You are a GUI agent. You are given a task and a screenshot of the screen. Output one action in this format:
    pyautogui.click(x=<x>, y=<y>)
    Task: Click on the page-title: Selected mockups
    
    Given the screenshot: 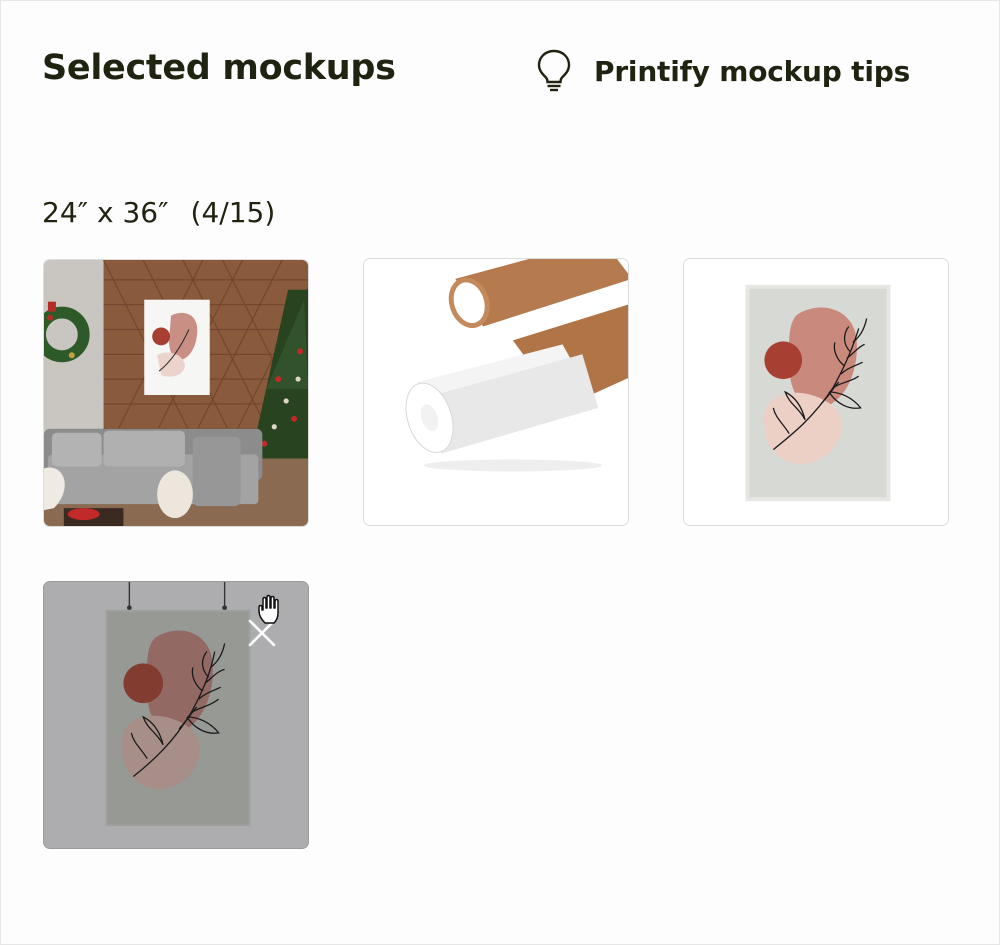 What is the action you would take?
    pyautogui.click(x=219, y=68)
    